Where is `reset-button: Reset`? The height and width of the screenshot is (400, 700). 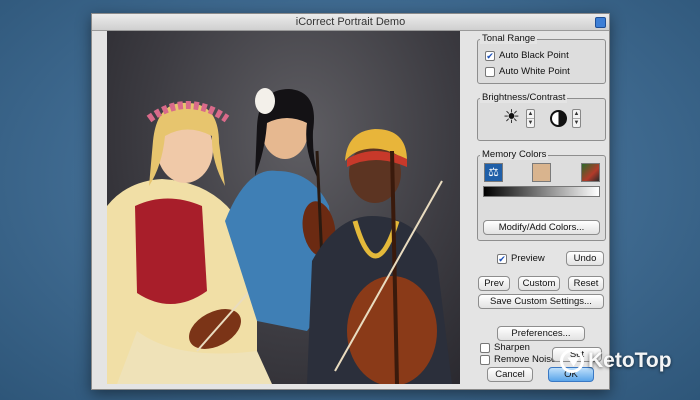 reset-button: Reset is located at coordinates (586, 283).